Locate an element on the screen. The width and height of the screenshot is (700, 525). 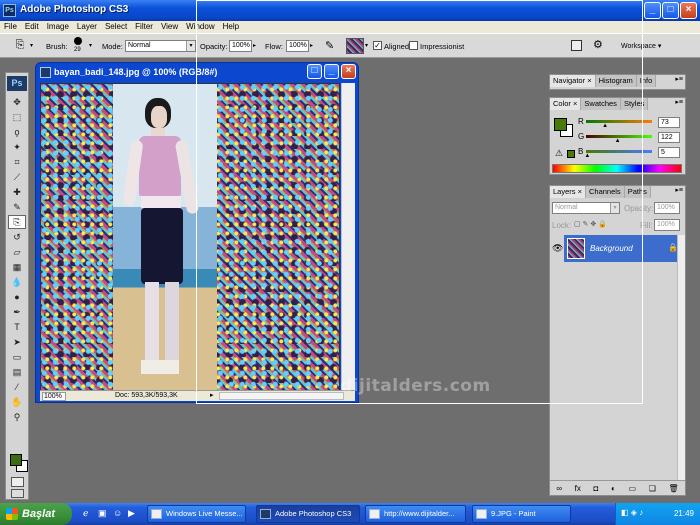
gamut-swatch is located at coordinates (571, 154).